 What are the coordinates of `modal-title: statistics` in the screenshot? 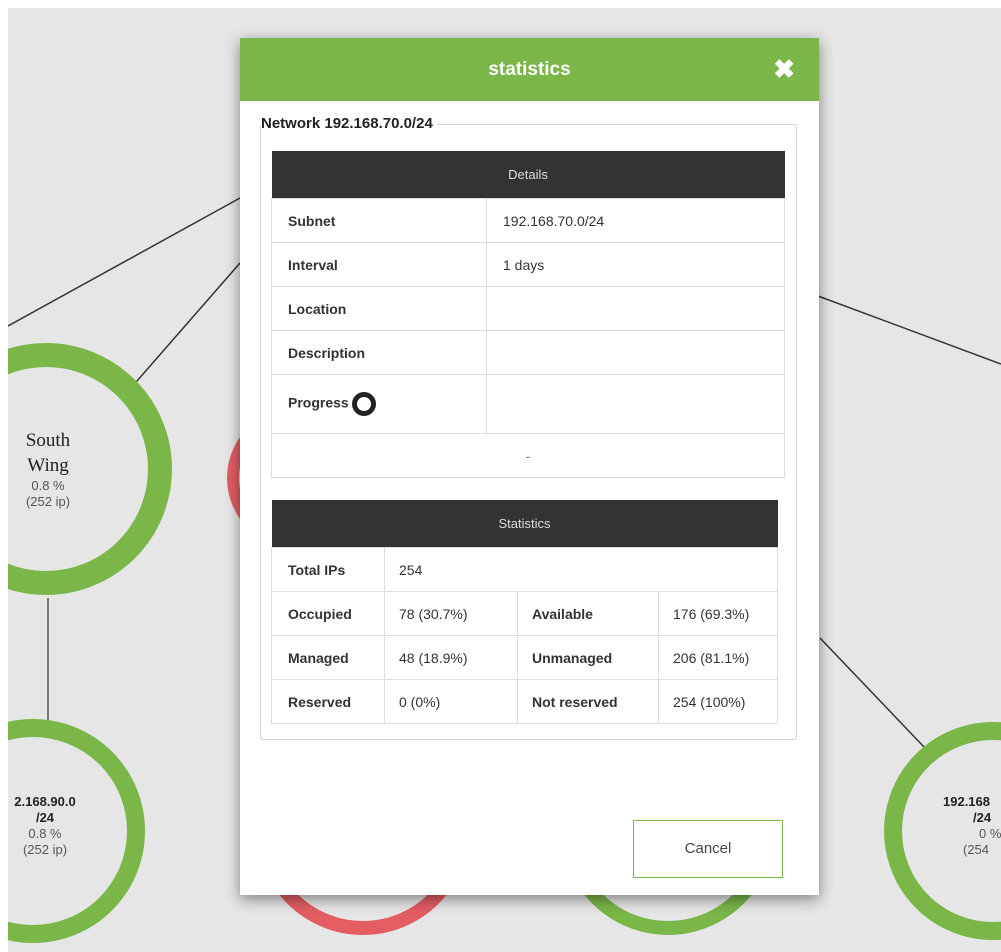 It's located at (529, 69).